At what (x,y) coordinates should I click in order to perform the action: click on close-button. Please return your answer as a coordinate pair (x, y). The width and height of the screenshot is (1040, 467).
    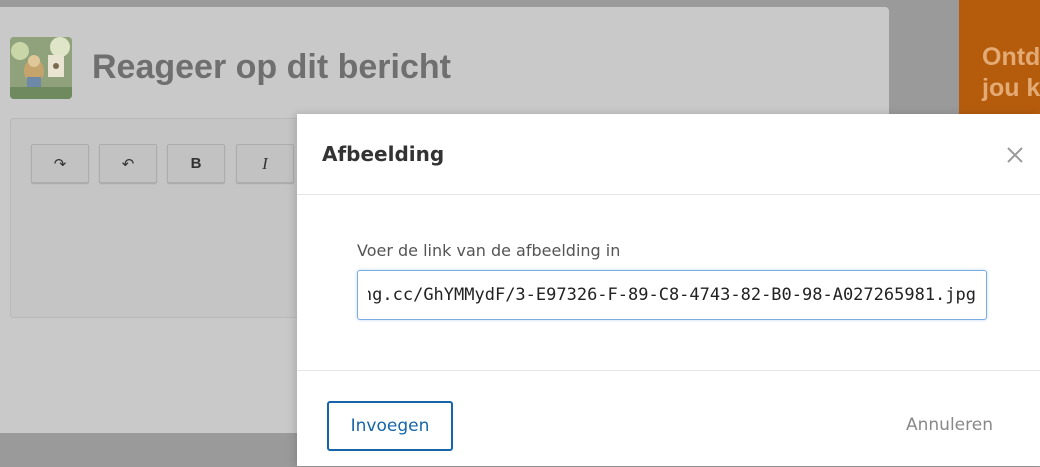
    Looking at the image, I should click on (1015, 155).